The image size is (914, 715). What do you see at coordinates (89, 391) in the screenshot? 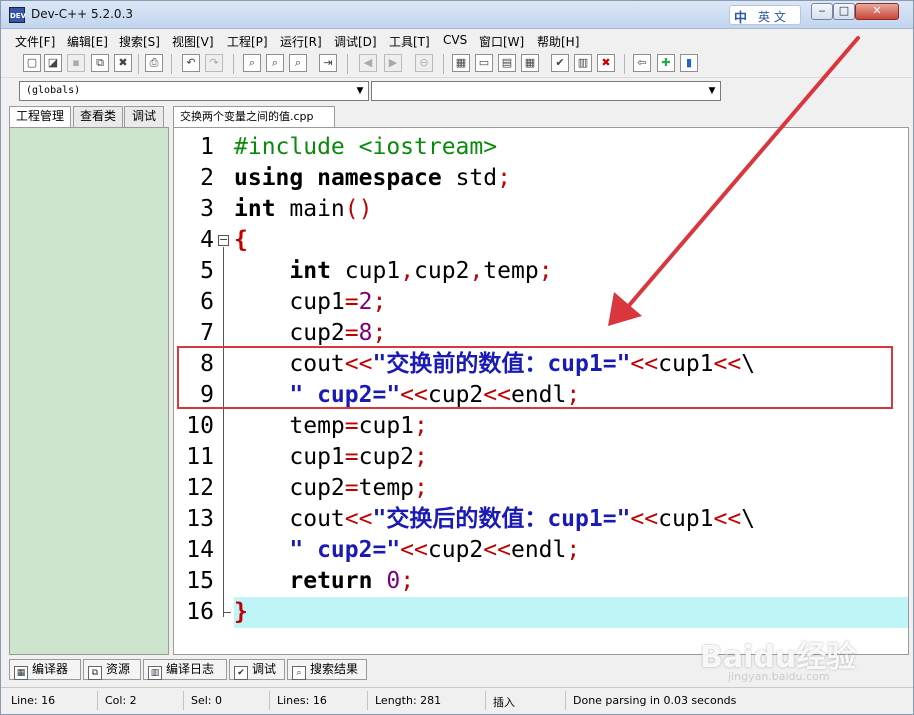
I see `project-tree` at bounding box center [89, 391].